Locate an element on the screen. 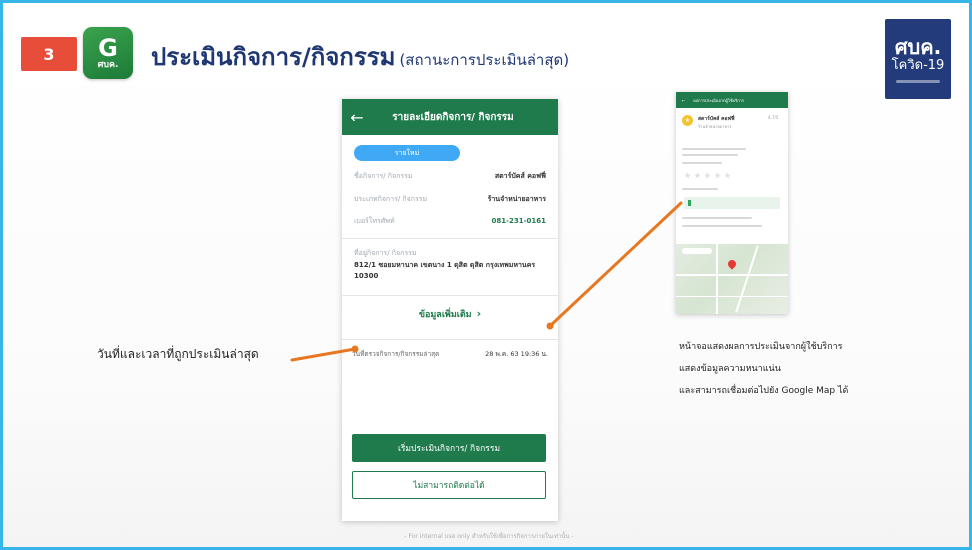  annotation-line: แสดงข้อมูลความหนาแน่น is located at coordinates (730, 369).